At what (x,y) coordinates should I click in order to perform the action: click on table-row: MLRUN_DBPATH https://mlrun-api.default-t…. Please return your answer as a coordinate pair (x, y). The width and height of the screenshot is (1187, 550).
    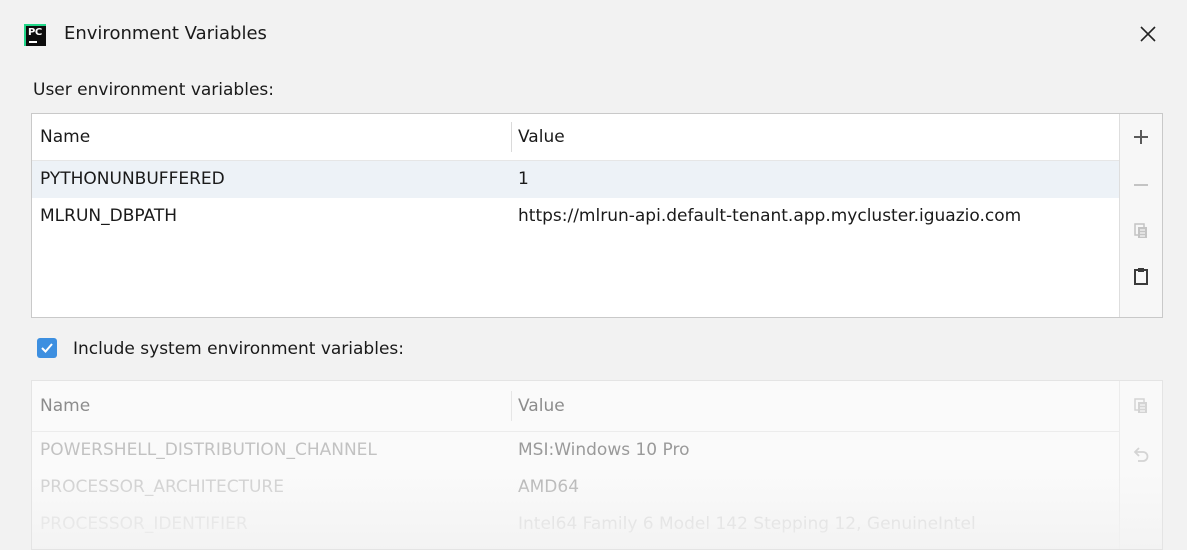
    Looking at the image, I should click on (576, 216).